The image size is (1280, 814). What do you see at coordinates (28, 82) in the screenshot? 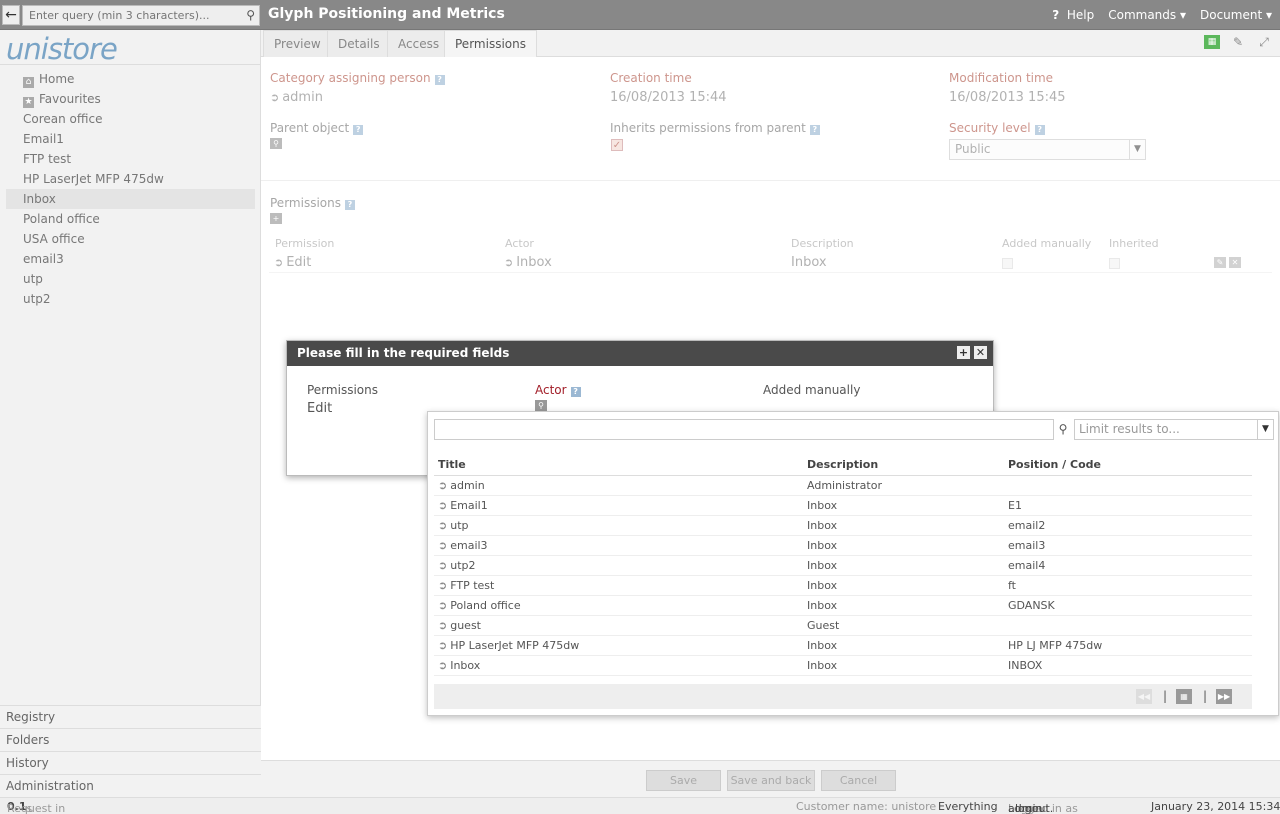
I see `home-icon: ⌂` at bounding box center [28, 82].